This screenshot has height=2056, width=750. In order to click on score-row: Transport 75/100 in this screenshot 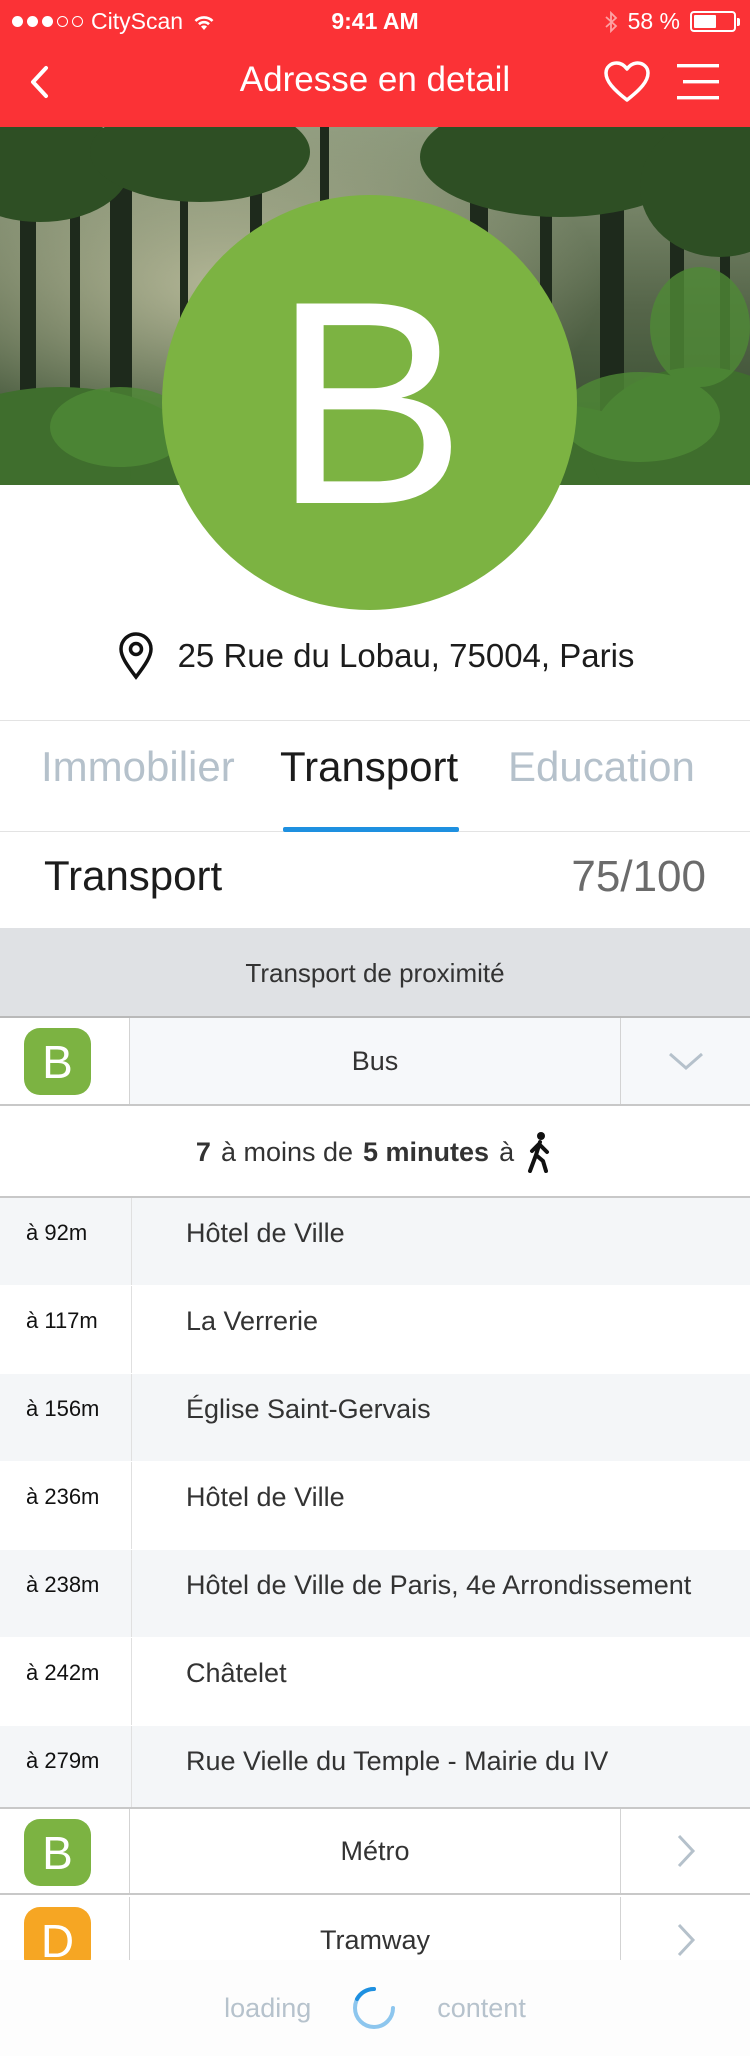, I will do `click(375, 880)`.